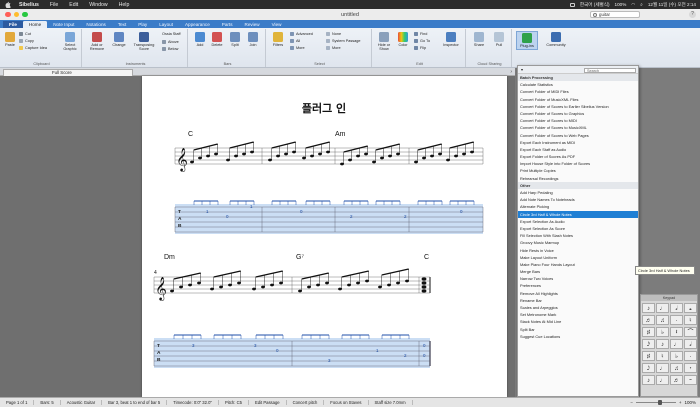  I want to click on help-icon: ?, so click(692, 14).